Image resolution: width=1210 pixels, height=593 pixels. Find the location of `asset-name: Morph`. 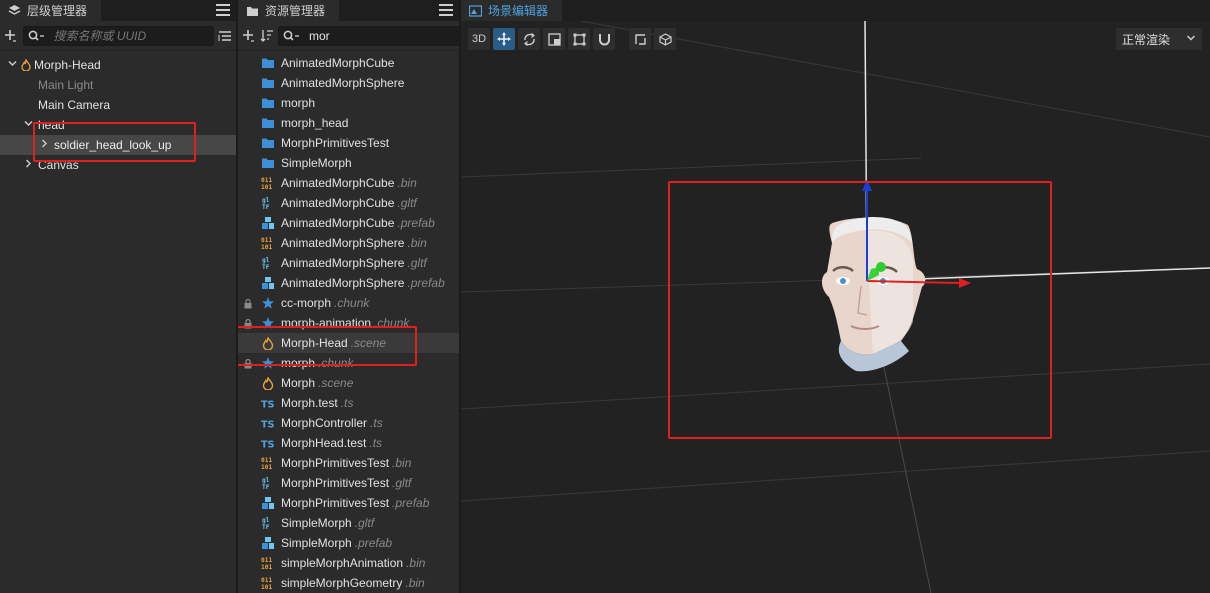

asset-name: Morph is located at coordinates (298, 383).